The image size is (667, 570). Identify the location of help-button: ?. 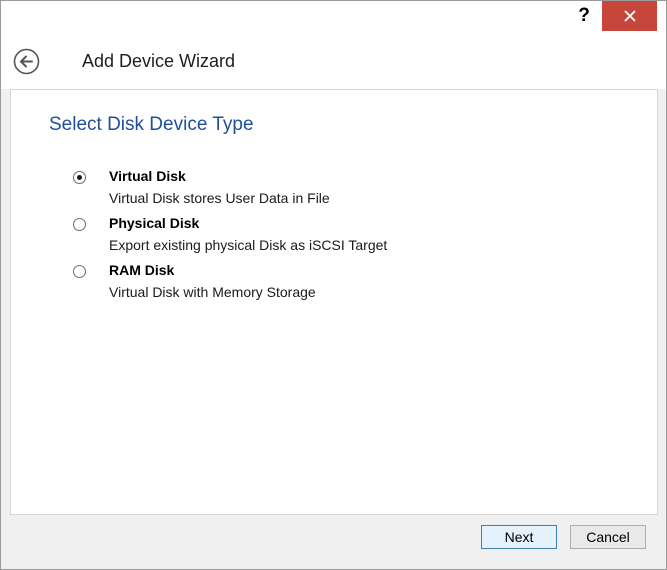
(584, 16).